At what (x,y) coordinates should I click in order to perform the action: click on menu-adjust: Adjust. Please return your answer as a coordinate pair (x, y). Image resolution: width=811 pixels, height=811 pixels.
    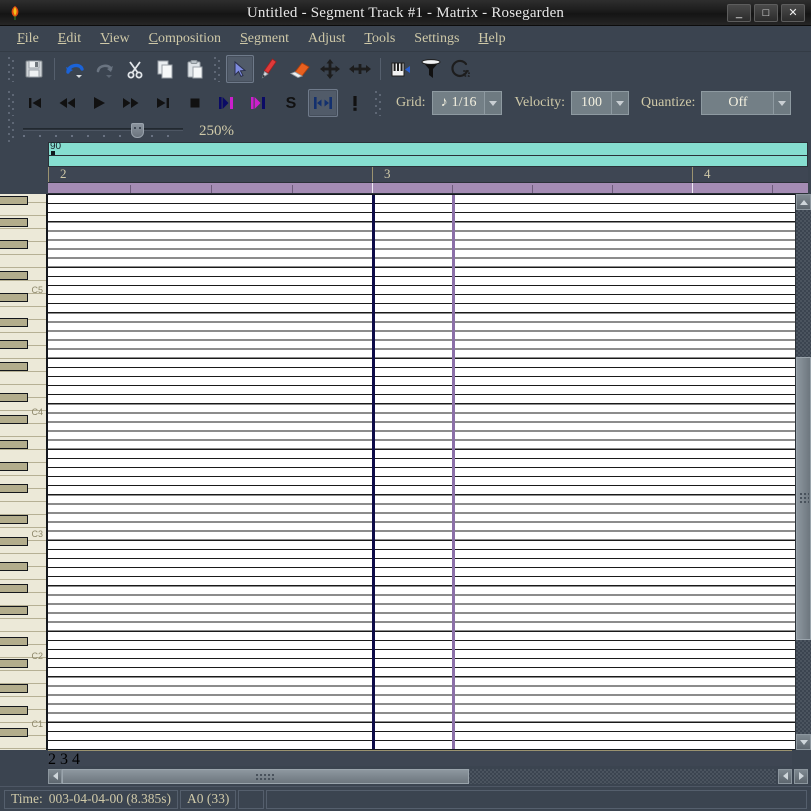
    Looking at the image, I should click on (326, 39).